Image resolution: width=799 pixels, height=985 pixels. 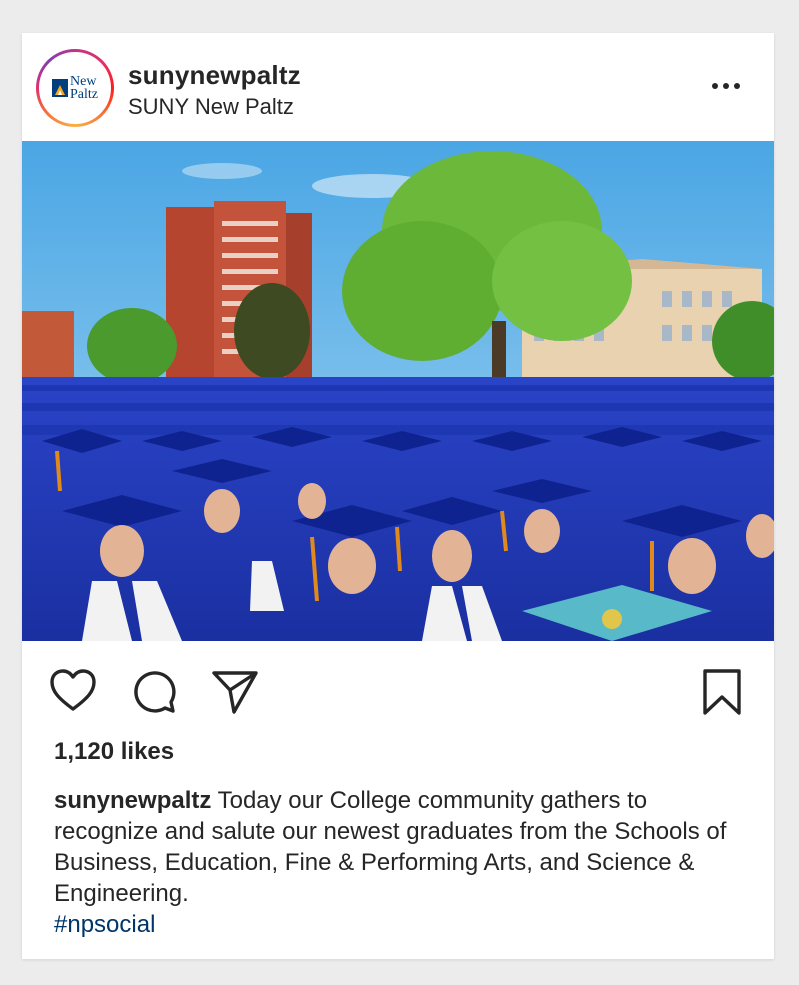 I want to click on new-paltz-logo: New Paltz, so click(x=75, y=88).